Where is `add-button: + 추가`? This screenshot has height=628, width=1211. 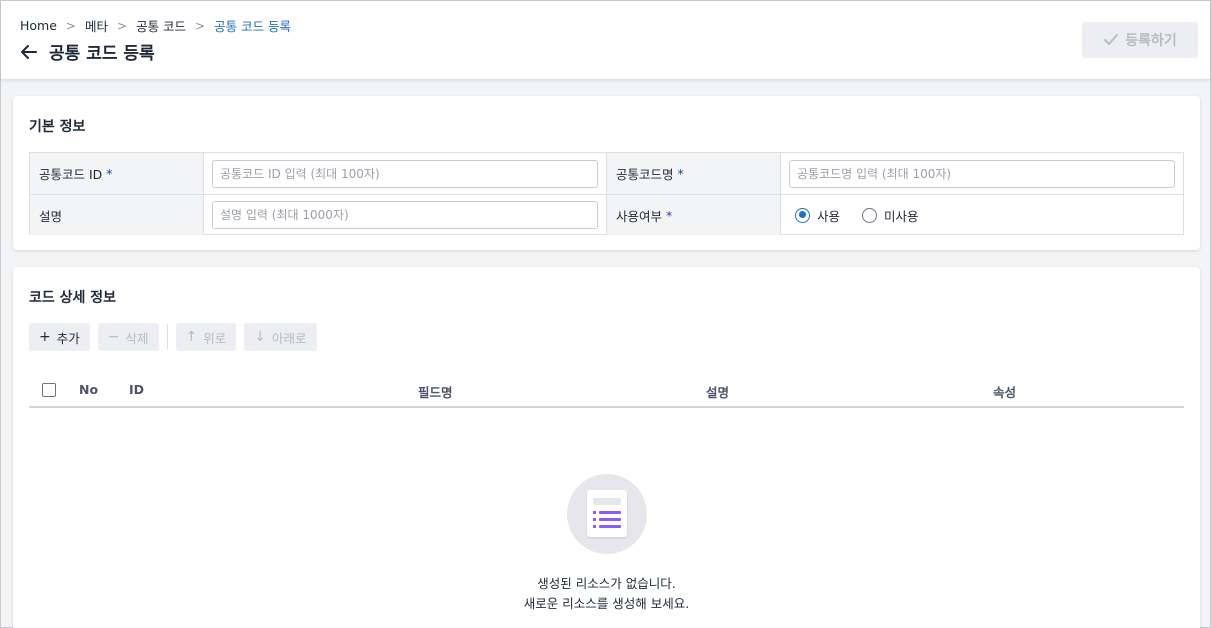
add-button: + 추가 is located at coordinates (59, 337).